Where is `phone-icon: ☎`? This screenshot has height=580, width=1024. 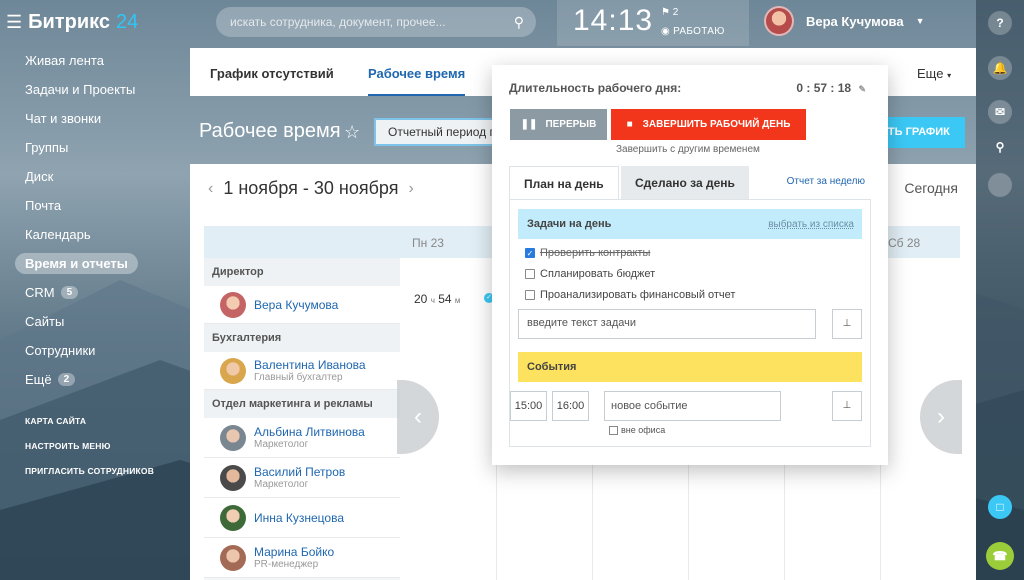 phone-icon: ☎ is located at coordinates (1000, 556).